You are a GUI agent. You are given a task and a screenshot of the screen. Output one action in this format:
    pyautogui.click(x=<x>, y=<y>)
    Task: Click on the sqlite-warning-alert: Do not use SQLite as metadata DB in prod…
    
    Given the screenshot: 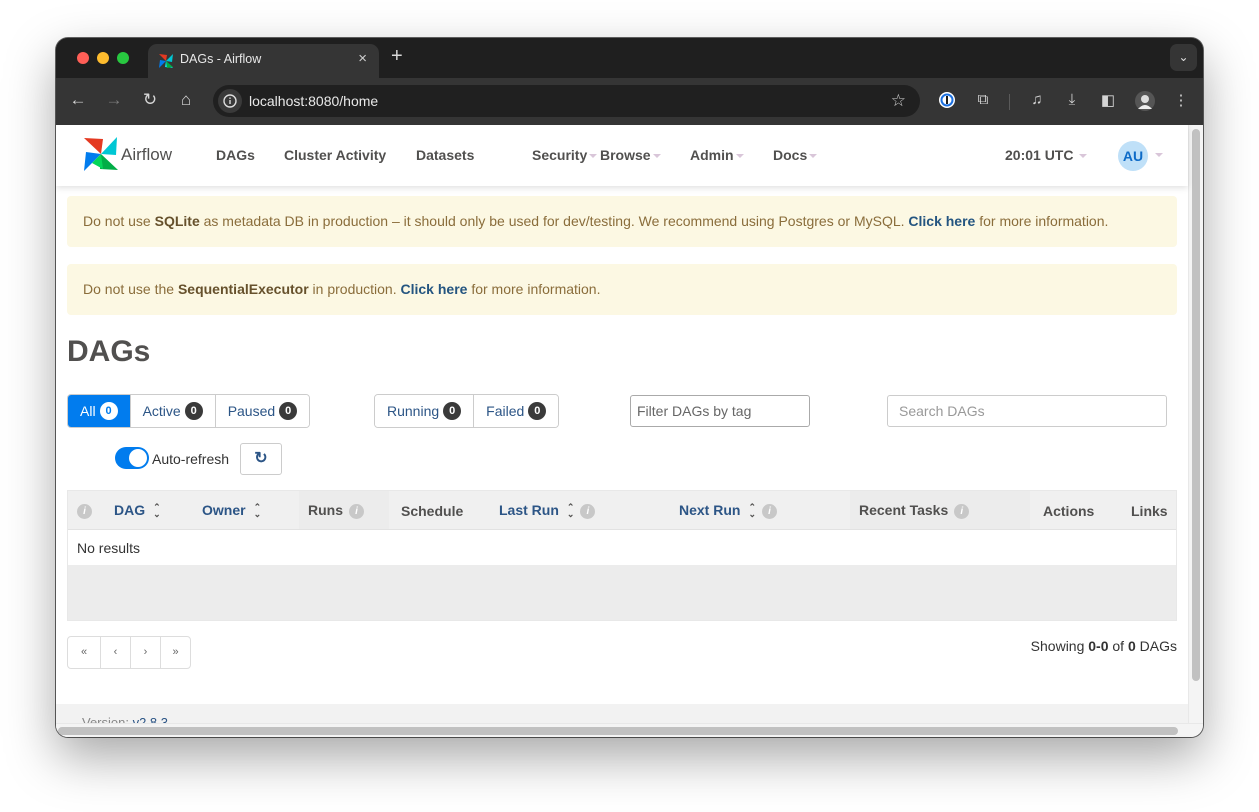 What is the action you would take?
    pyautogui.click(x=622, y=221)
    